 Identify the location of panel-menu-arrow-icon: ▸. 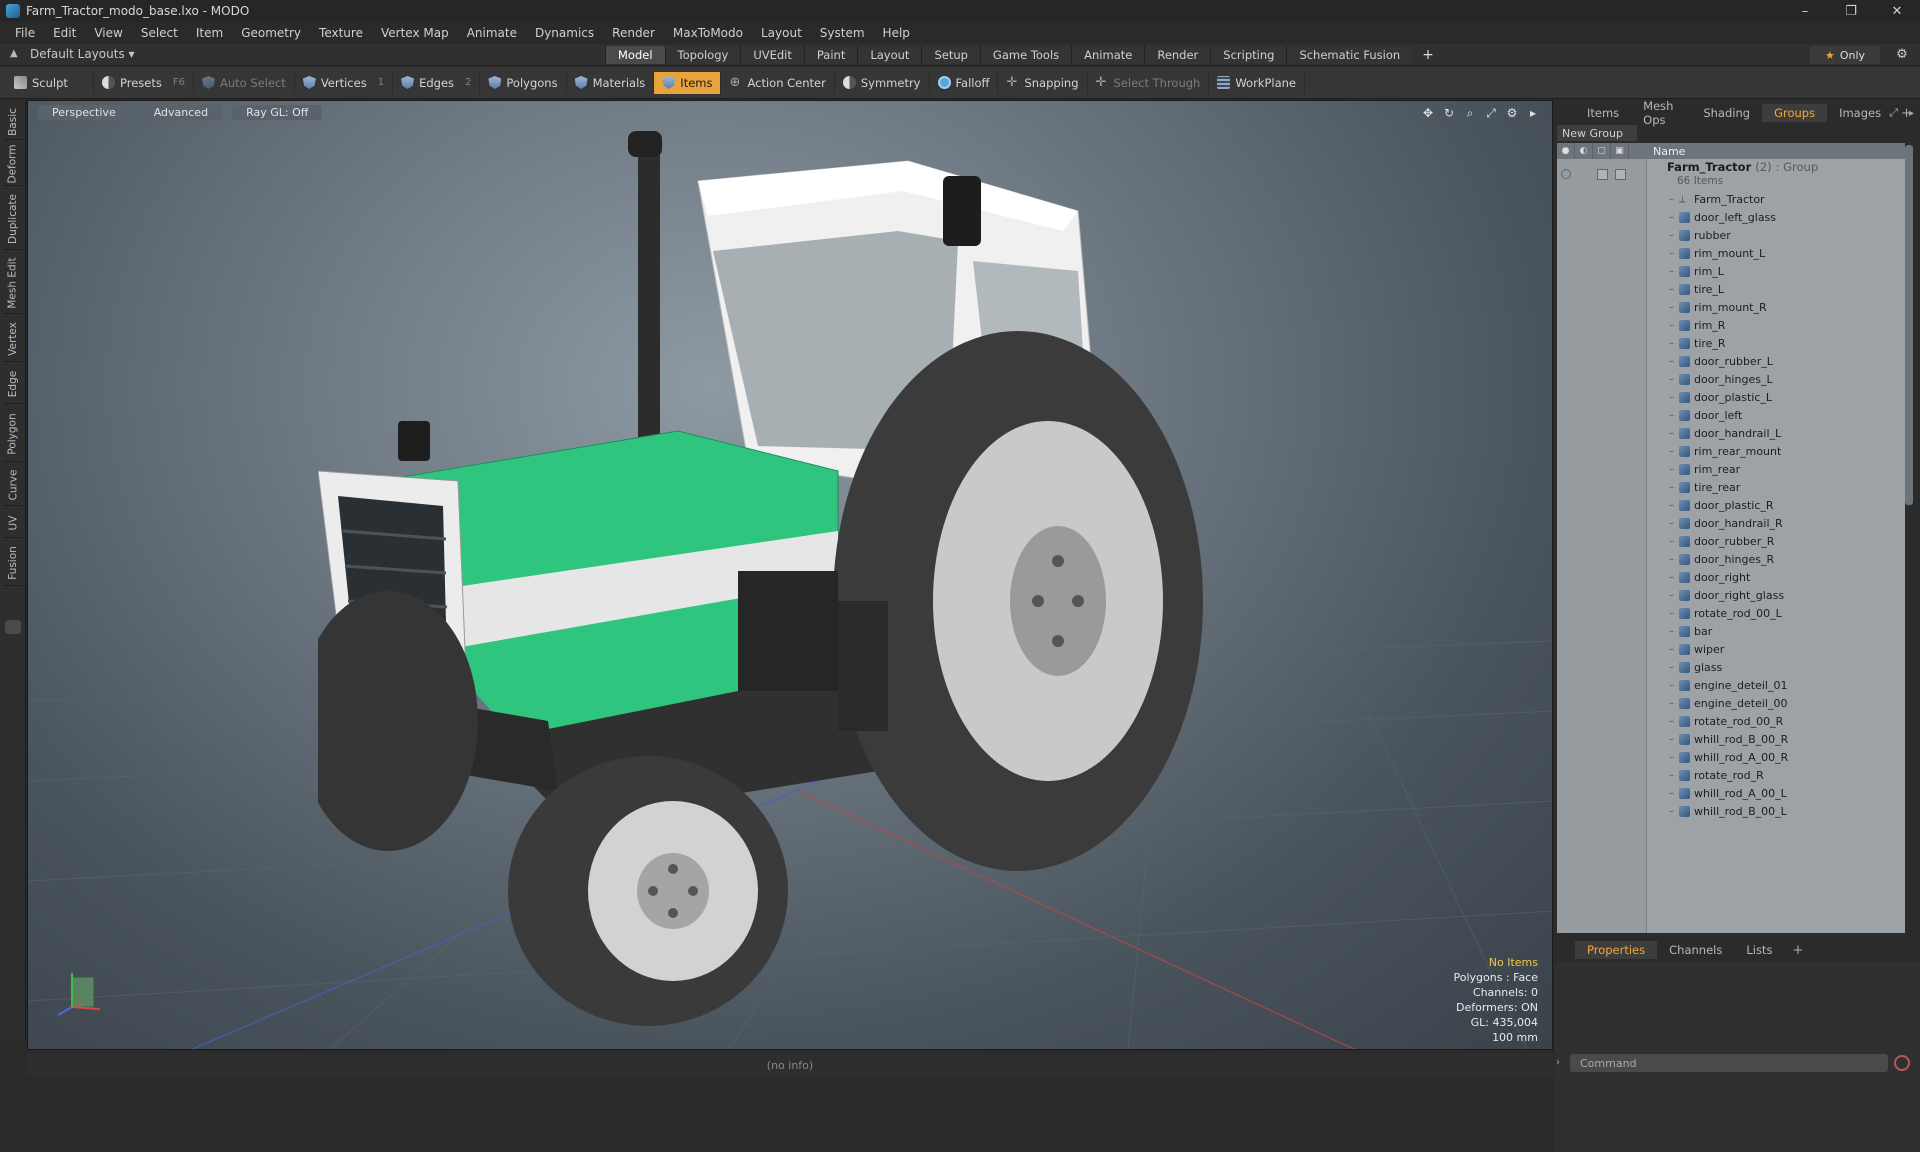
(1911, 113).